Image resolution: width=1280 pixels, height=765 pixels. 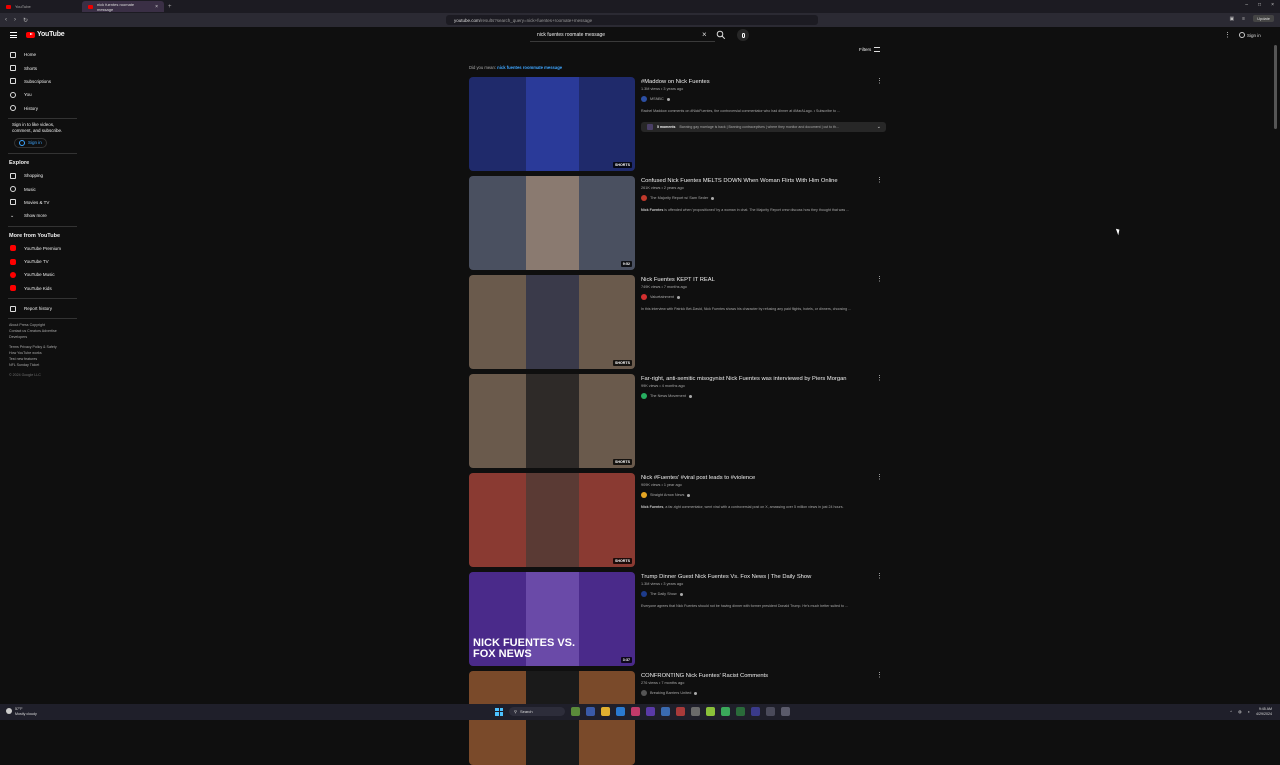 What do you see at coordinates (30, 142) in the screenshot?
I see `sidebar-sign-in-button: Sign in` at bounding box center [30, 142].